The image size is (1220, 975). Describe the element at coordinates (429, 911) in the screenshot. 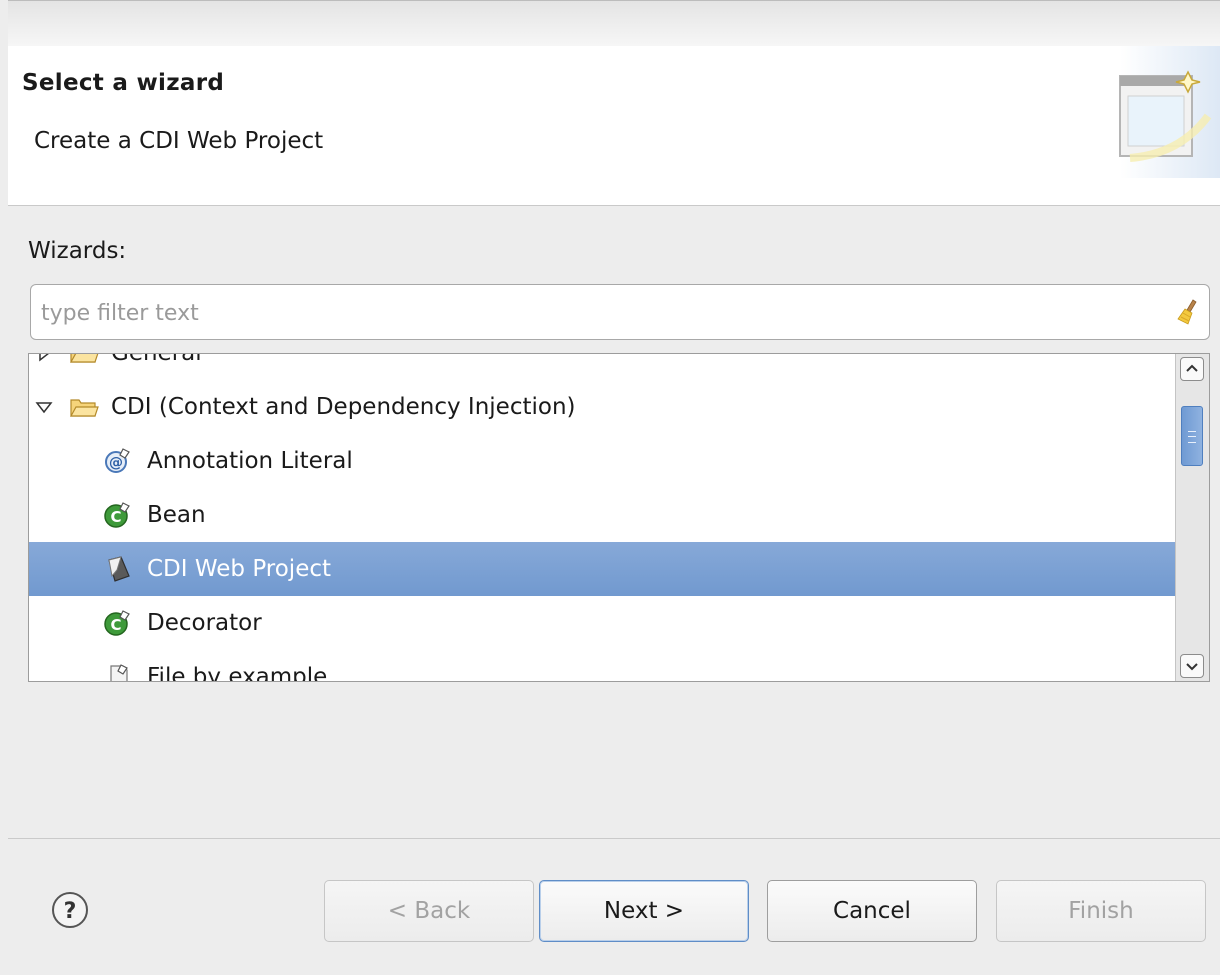

I see `back-button: < Back` at that location.